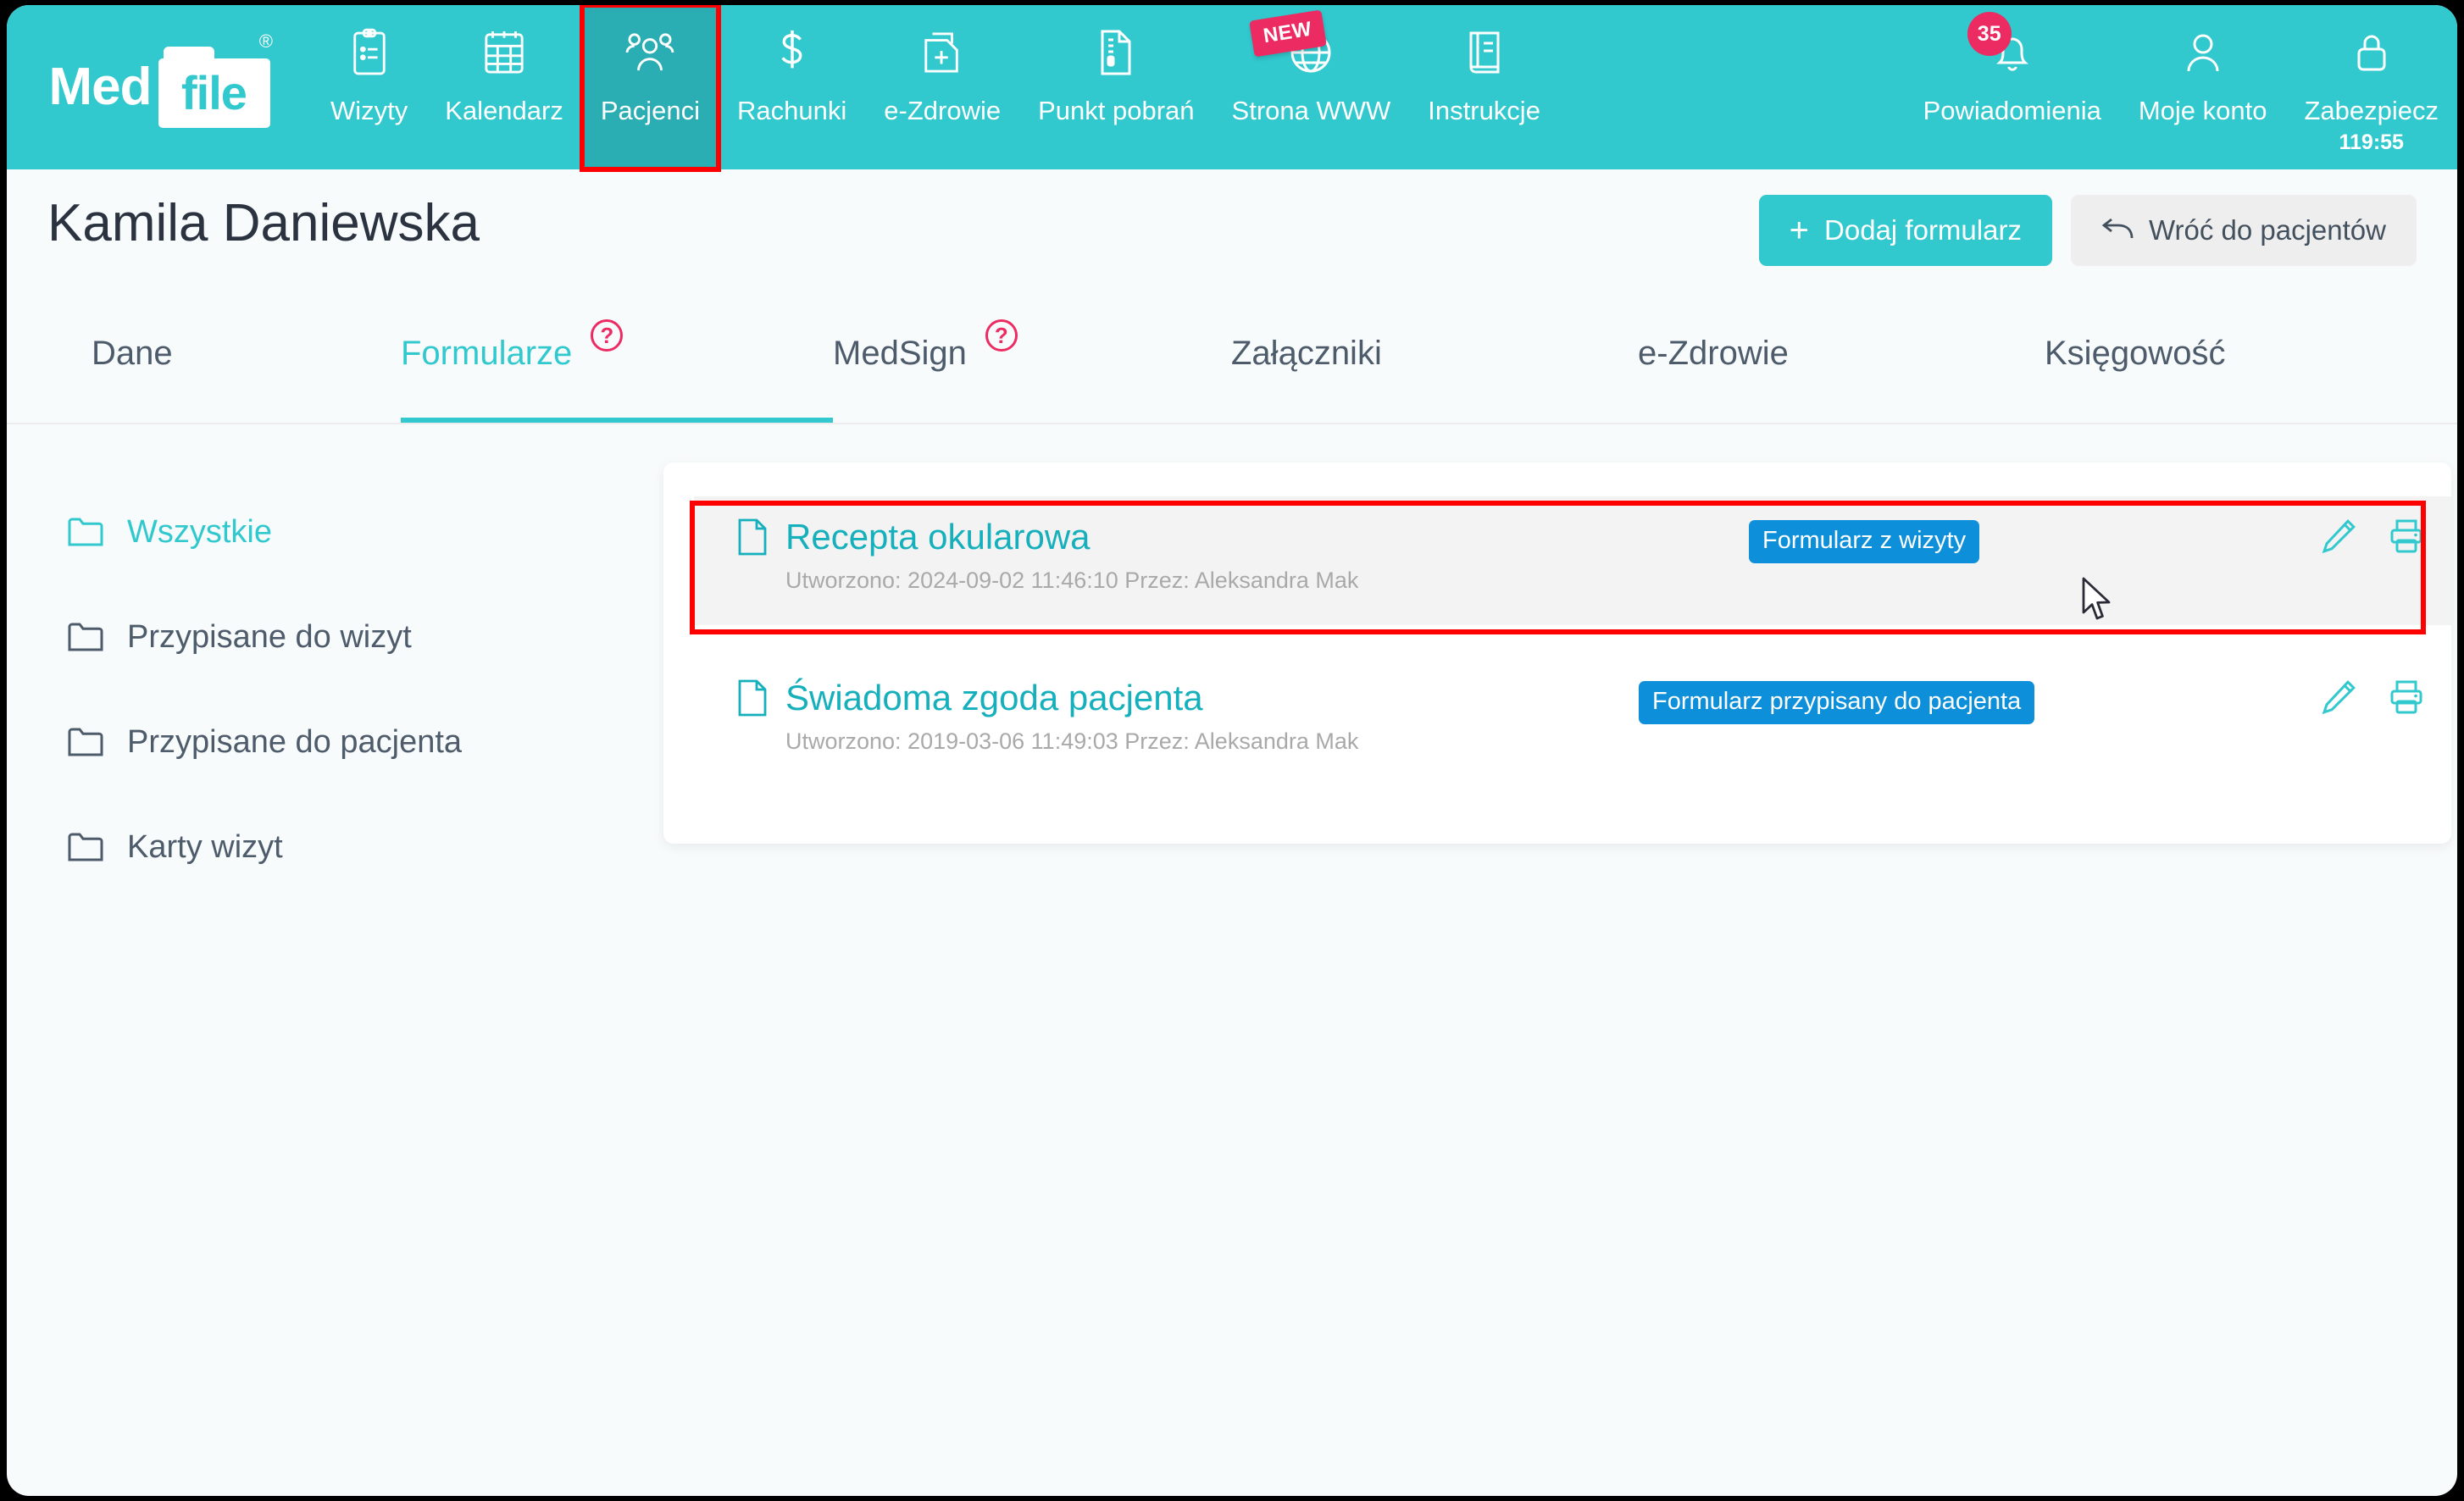 The height and width of the screenshot is (1501, 2464). Describe the element at coordinates (943, 111) in the screenshot. I see `nav-label: e-Zdrowie` at that location.